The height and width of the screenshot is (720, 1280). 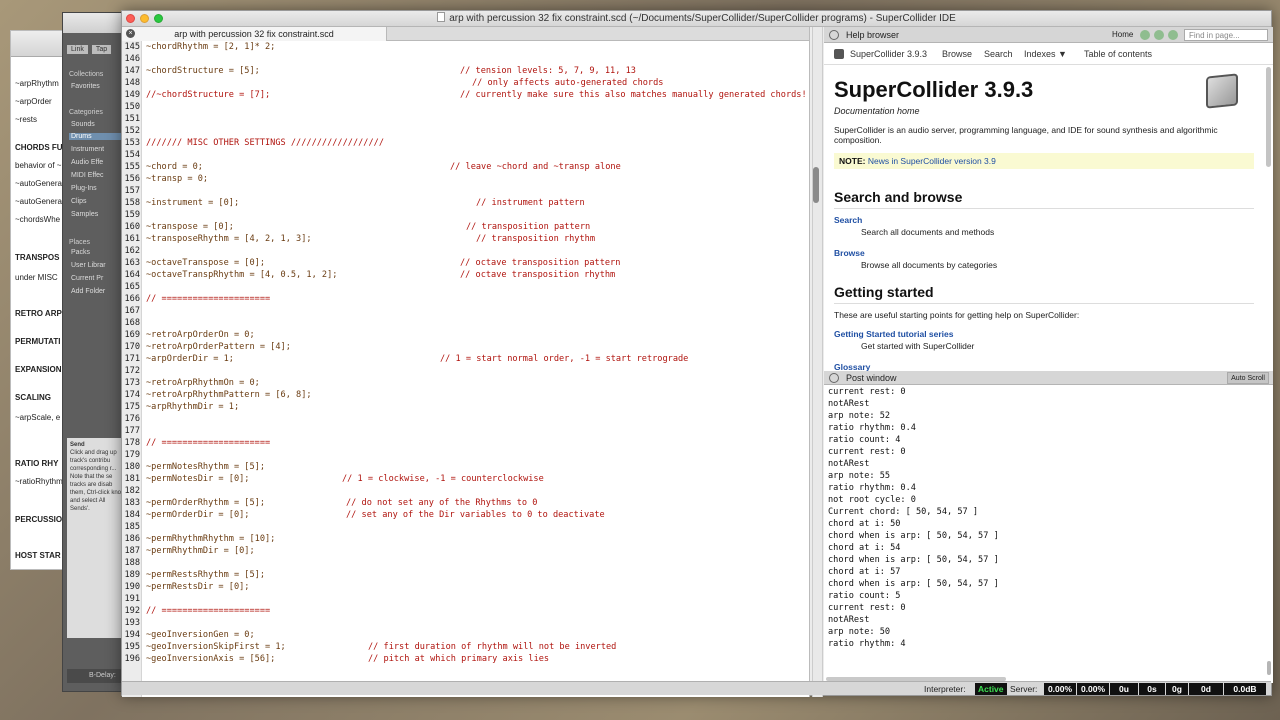 I want to click on editor-scrollbar, so click(x=816, y=185).